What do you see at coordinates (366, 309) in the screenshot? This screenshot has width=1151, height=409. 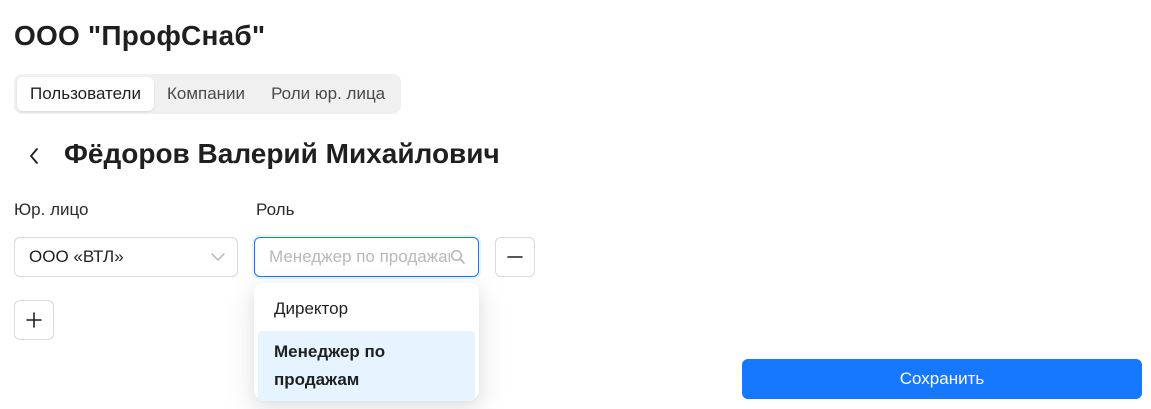 I see `role-option-director: Директор` at bounding box center [366, 309].